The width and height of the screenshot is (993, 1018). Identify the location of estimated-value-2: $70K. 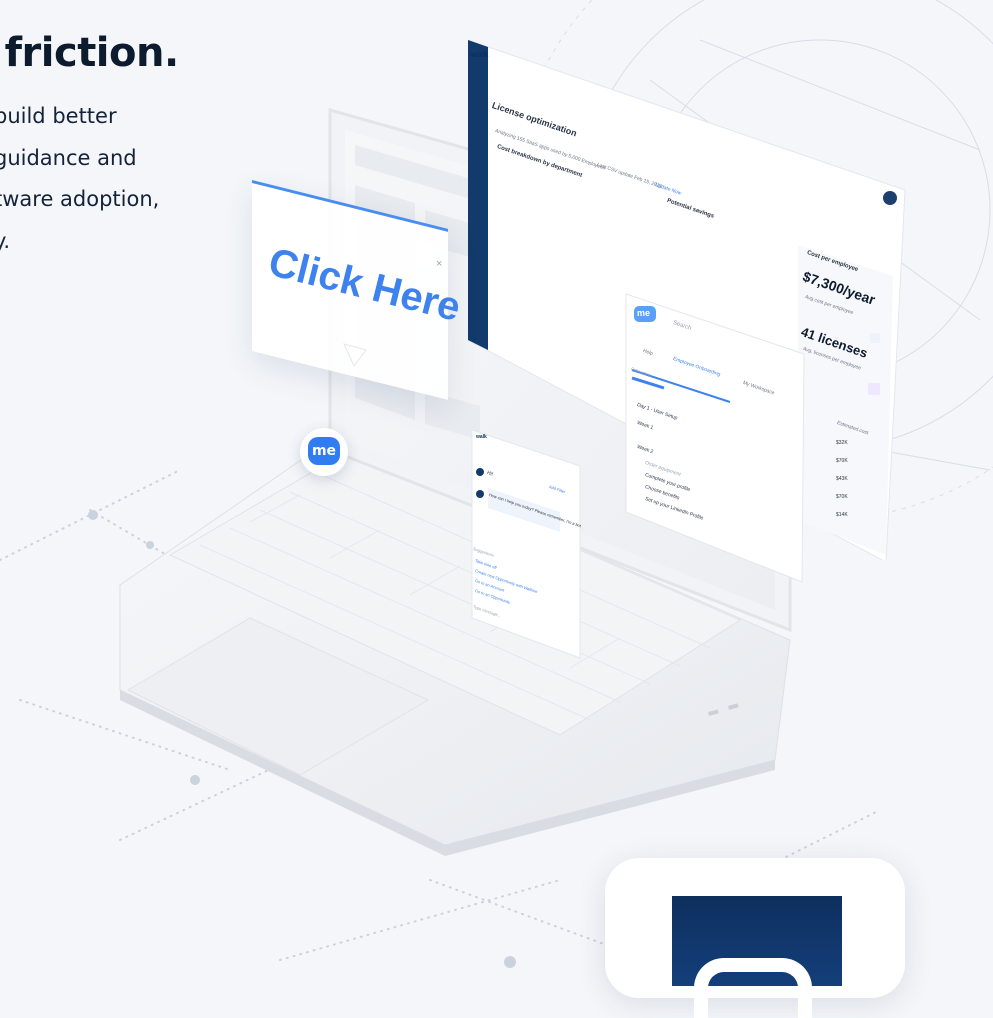
(842, 461).